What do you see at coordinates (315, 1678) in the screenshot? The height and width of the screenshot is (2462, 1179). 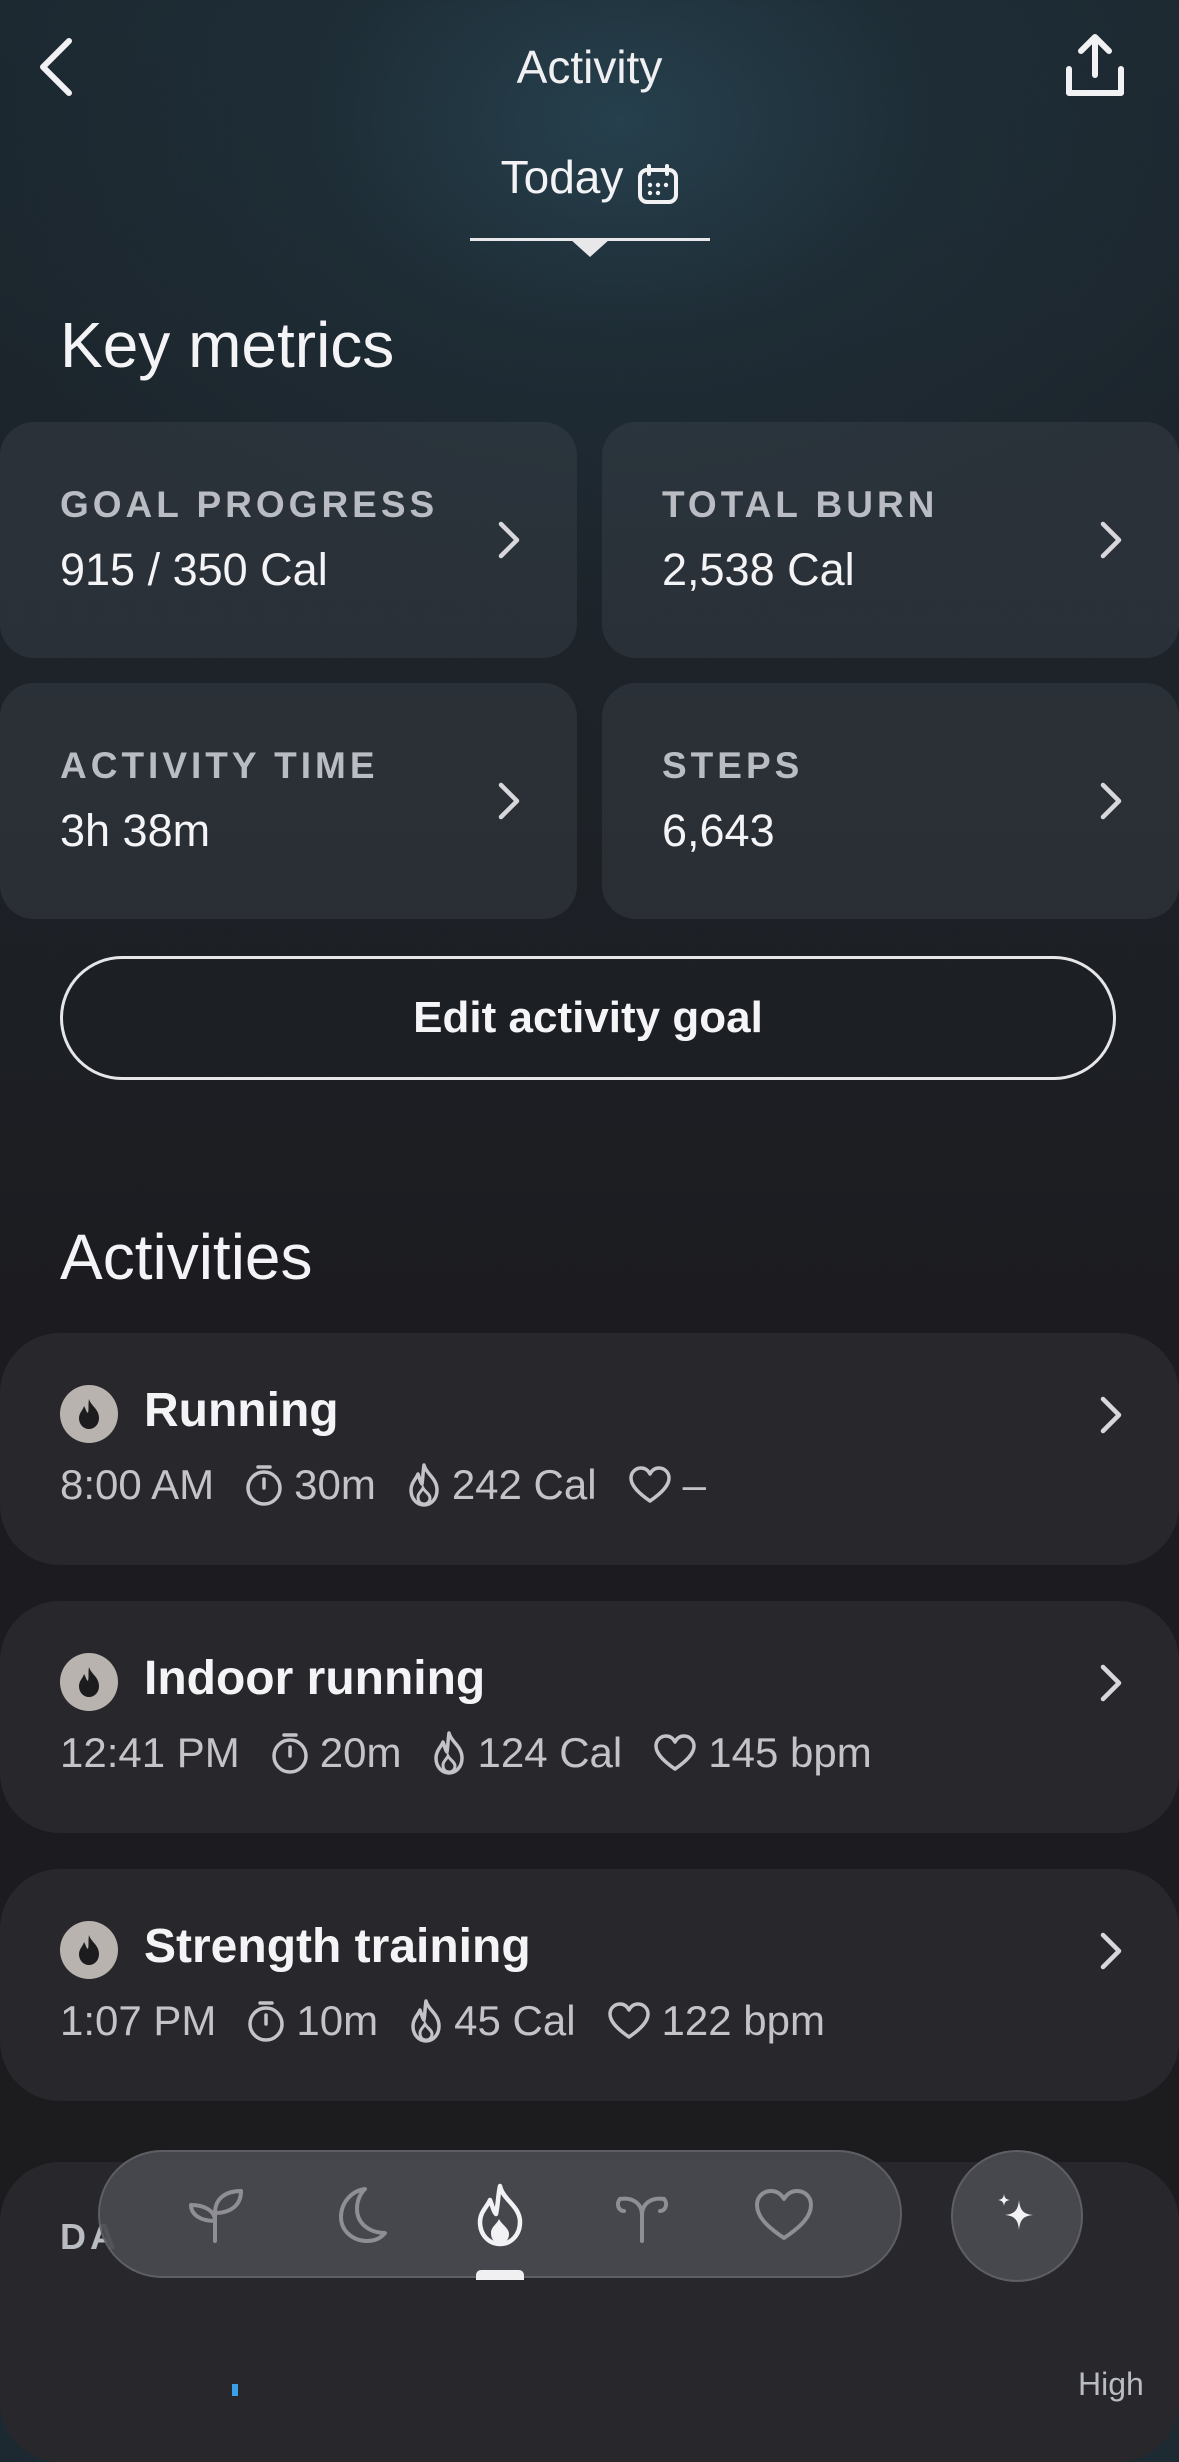 I see `activity-name: Indoor running` at bounding box center [315, 1678].